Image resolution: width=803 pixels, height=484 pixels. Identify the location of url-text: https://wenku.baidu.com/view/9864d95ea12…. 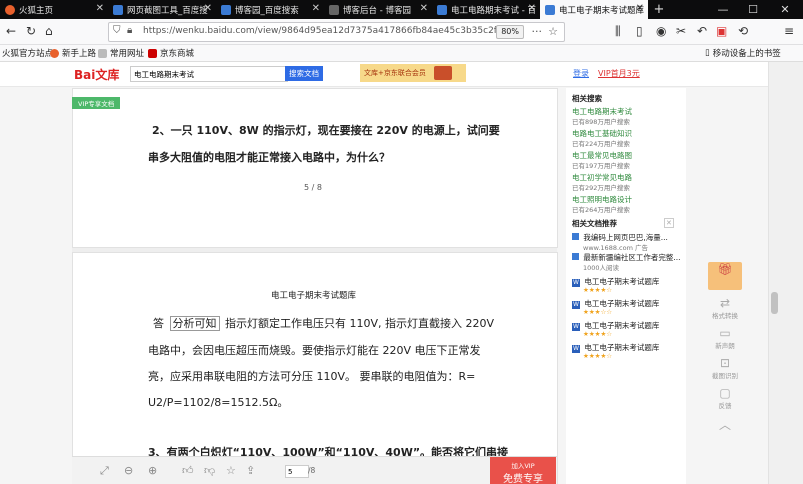
(327, 31).